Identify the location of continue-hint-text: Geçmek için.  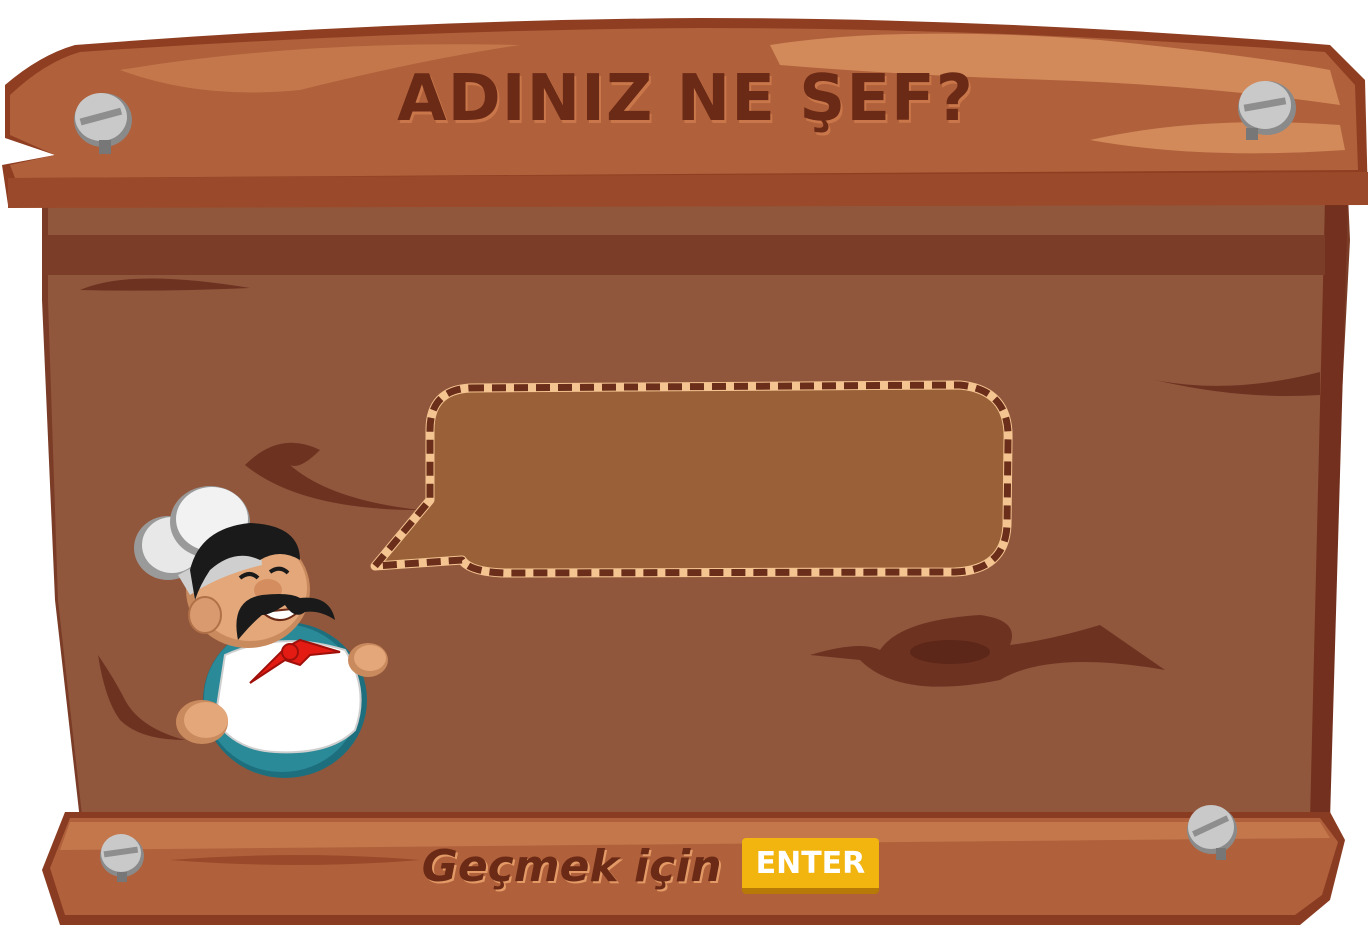
(571, 866).